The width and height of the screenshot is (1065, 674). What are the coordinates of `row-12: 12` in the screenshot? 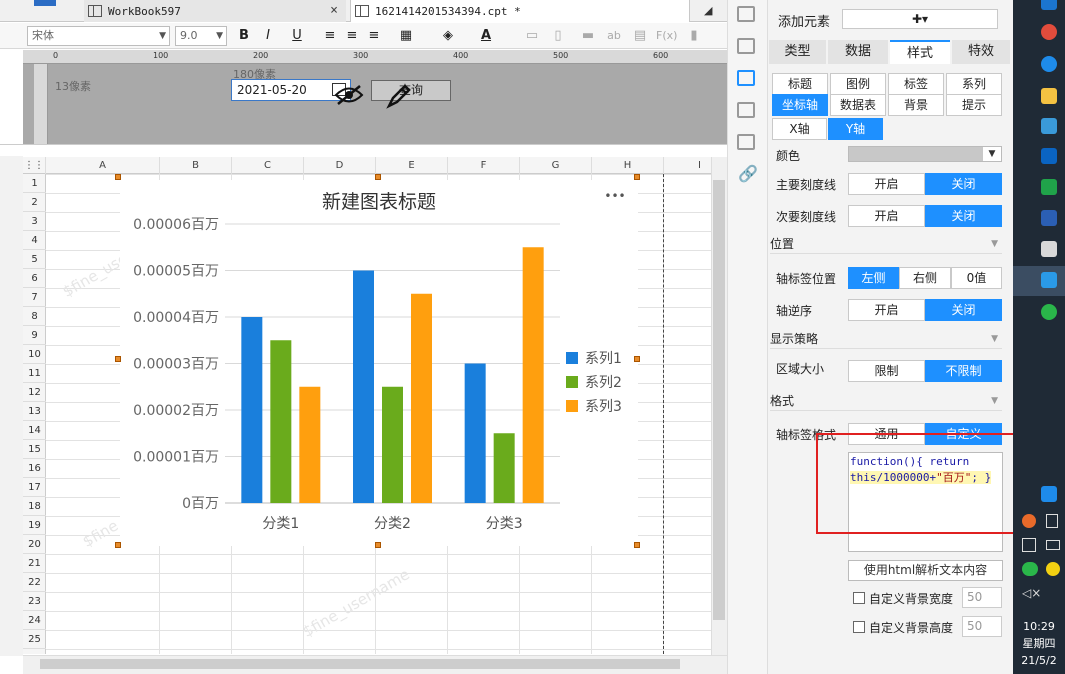 It's located at (34, 392).